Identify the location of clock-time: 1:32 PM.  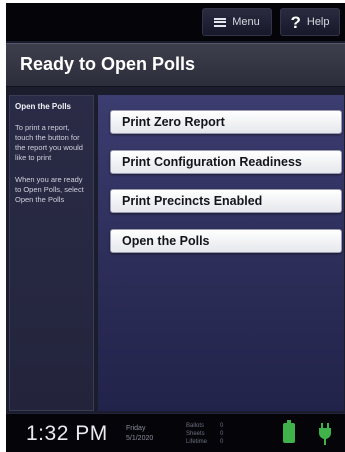
(67, 433).